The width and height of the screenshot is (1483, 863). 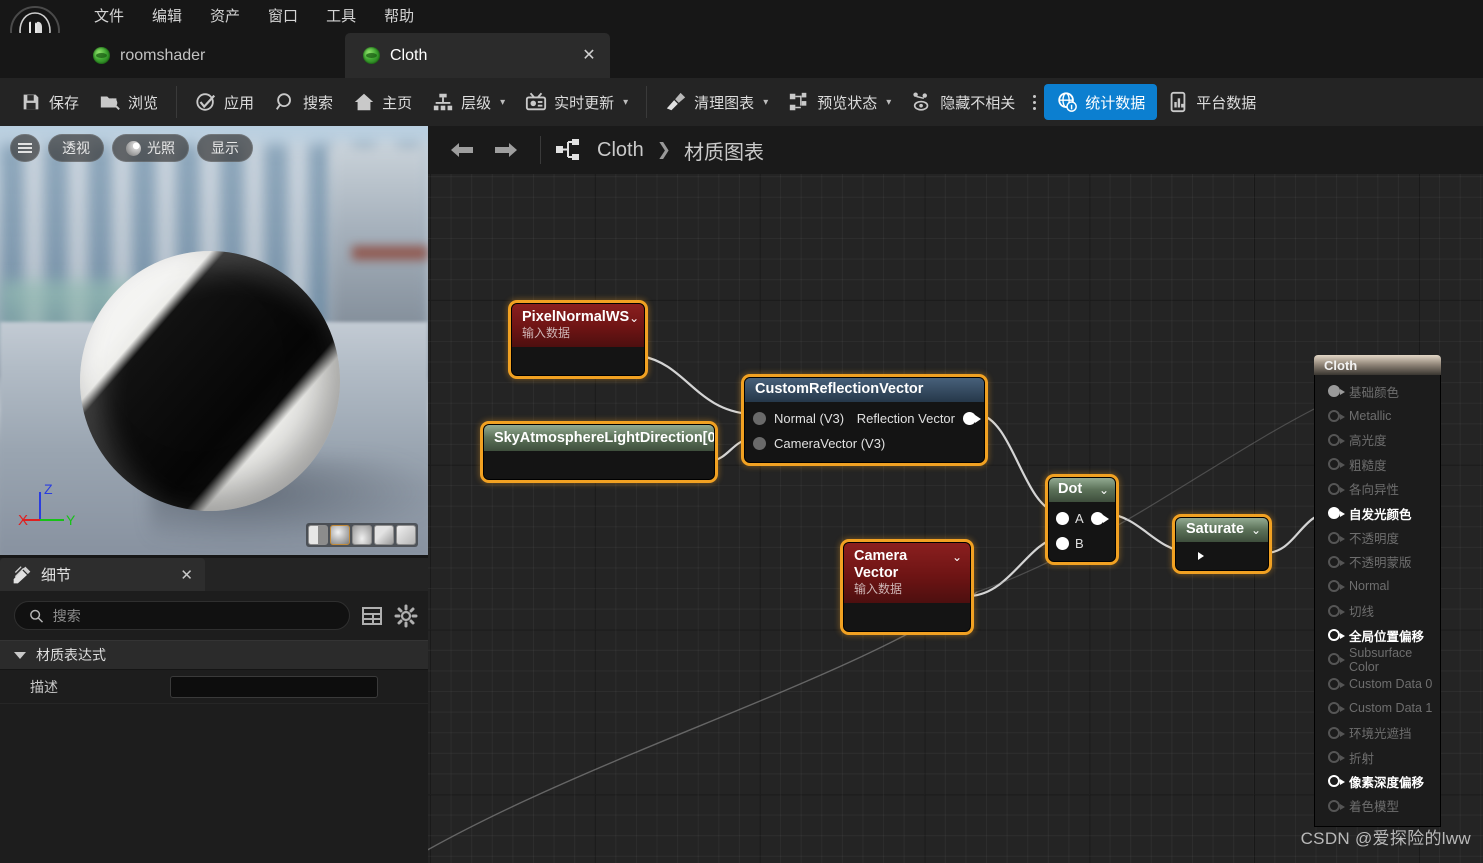 What do you see at coordinates (1377, 365) in the screenshot?
I see `node-header: Cloth` at bounding box center [1377, 365].